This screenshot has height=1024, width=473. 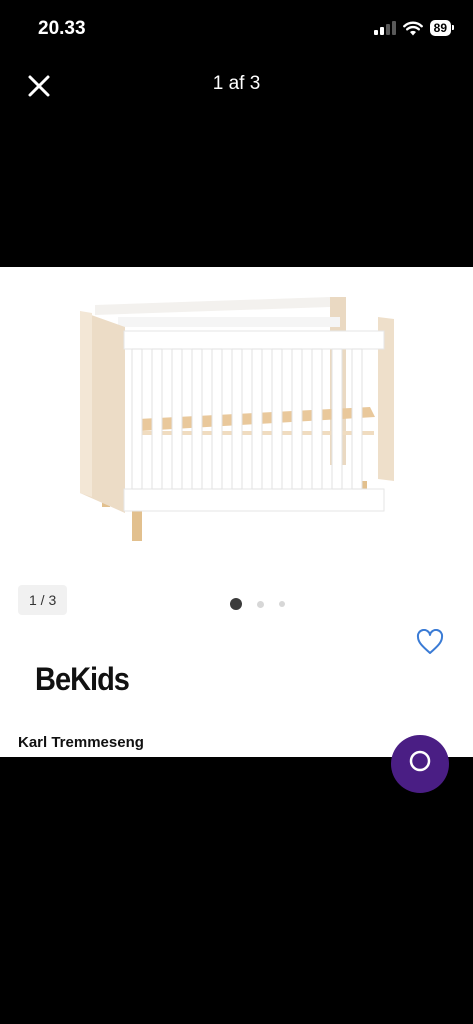 I want to click on wifi-icon, so click(x=412, y=28).